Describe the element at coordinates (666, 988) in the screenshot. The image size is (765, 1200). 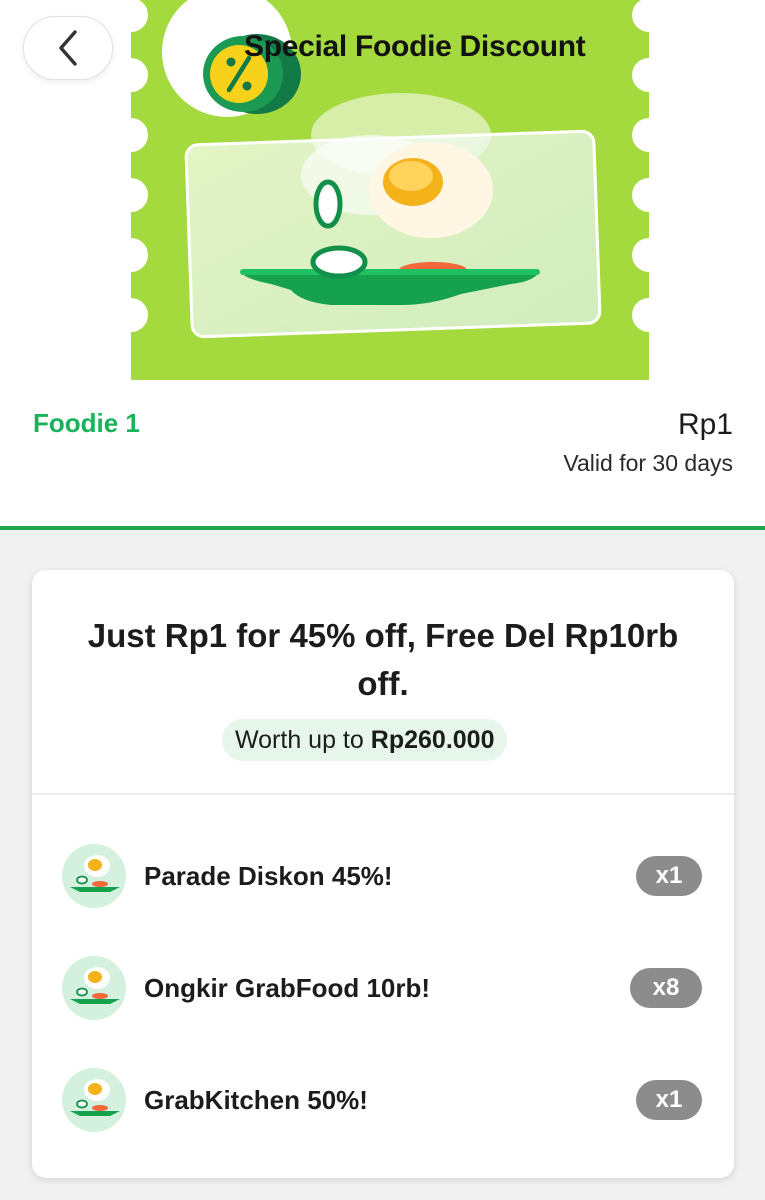
I see `voucher-quantity-badge: x8` at that location.